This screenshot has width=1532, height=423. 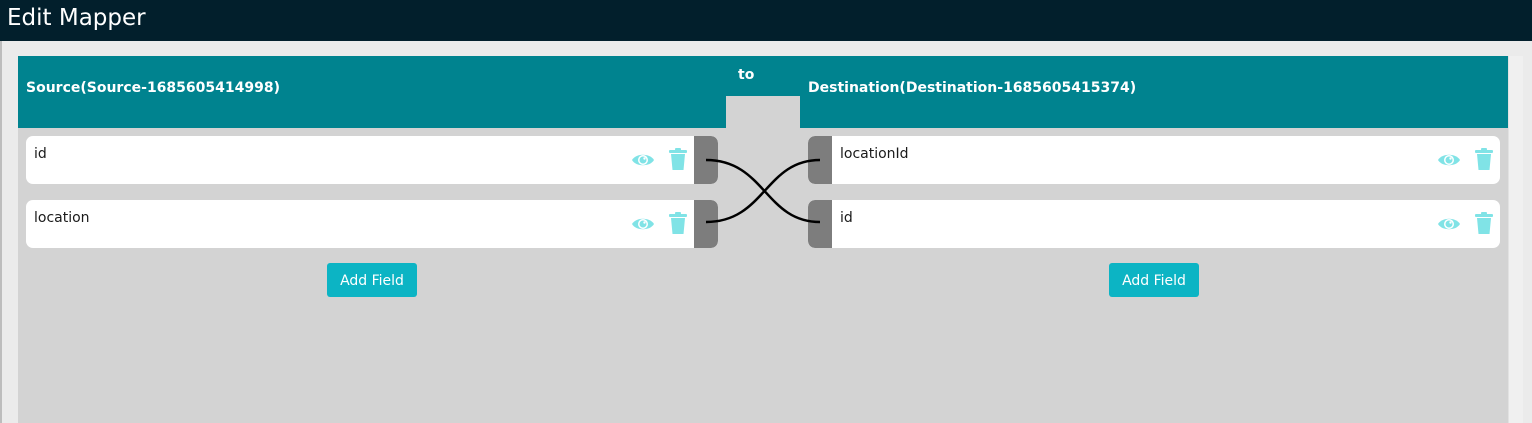 What do you see at coordinates (372, 224) in the screenshot?
I see `source-field-row: location` at bounding box center [372, 224].